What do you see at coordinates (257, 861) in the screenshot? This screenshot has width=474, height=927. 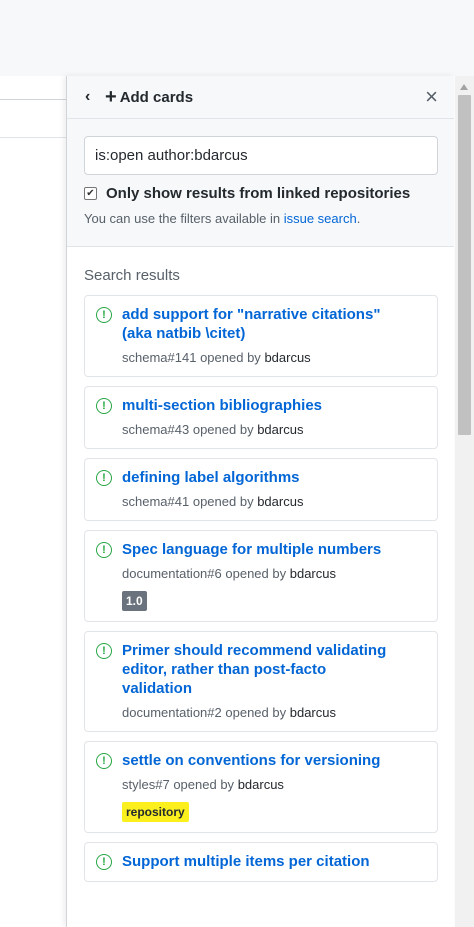 I see `issue-title: Support multiple items per citation` at bounding box center [257, 861].